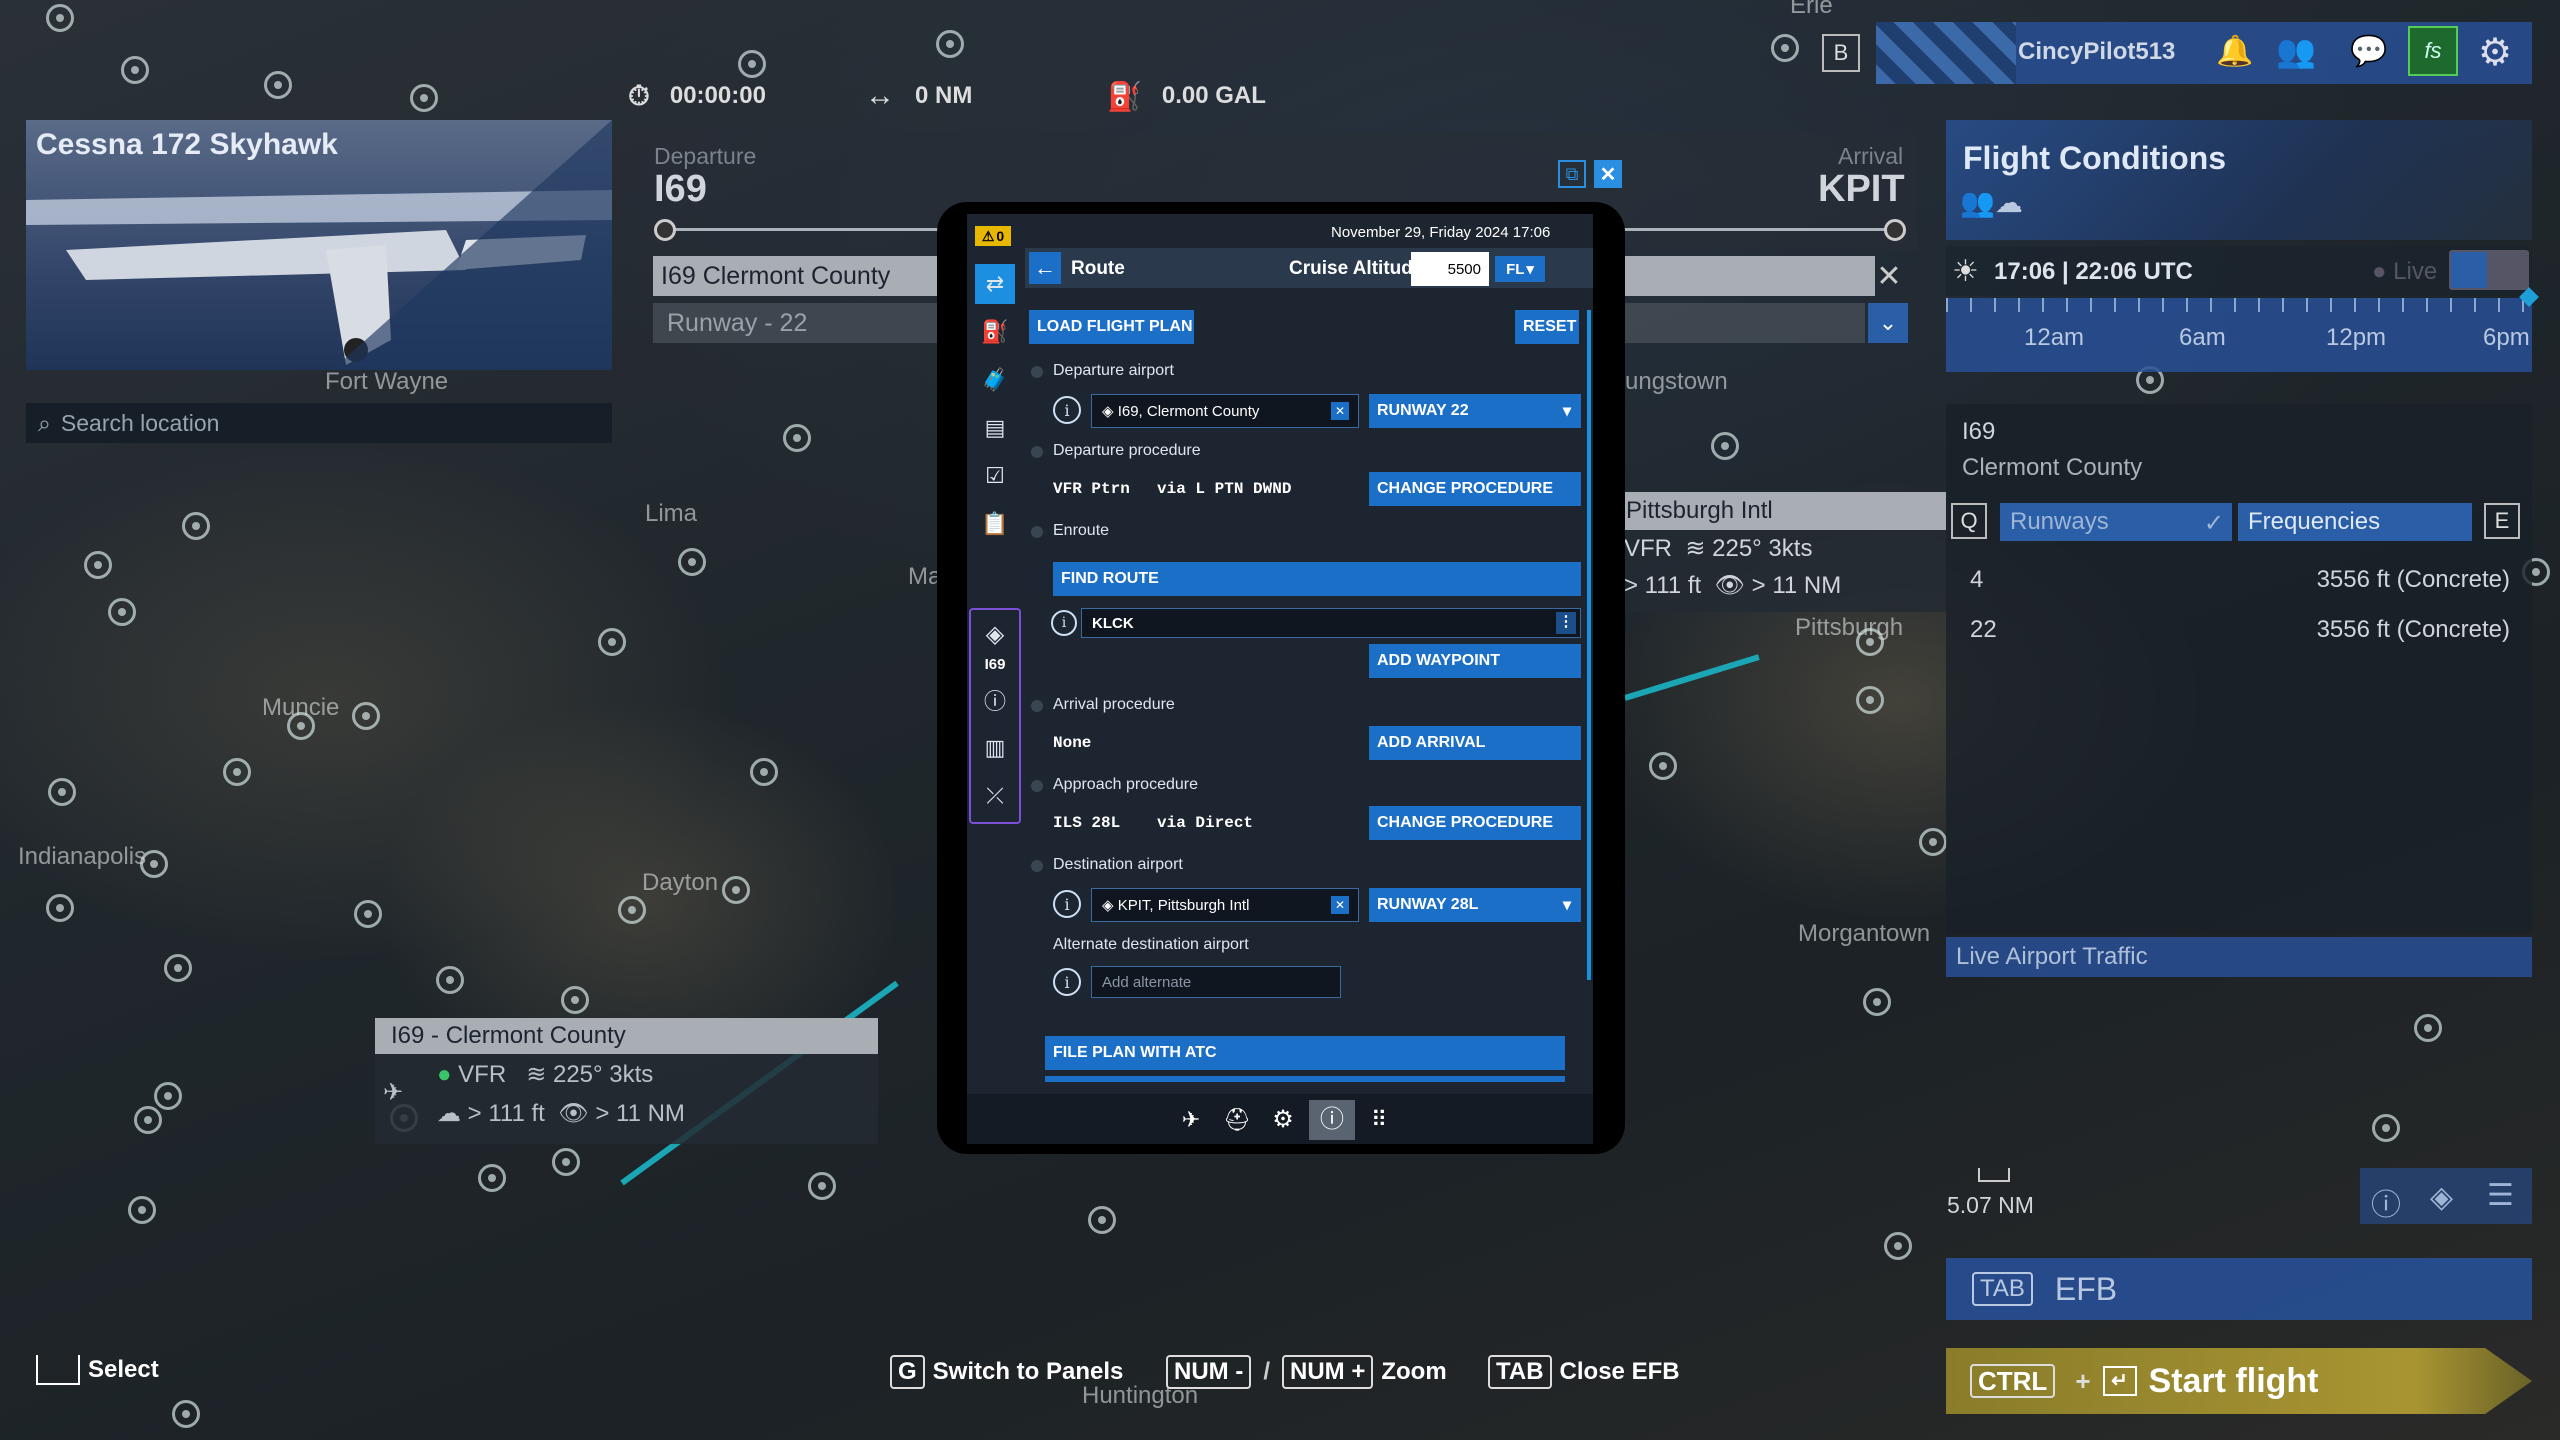 The height and width of the screenshot is (1440, 2560). What do you see at coordinates (1566, 623) in the screenshot?
I see `more-options-icon: ⋮` at bounding box center [1566, 623].